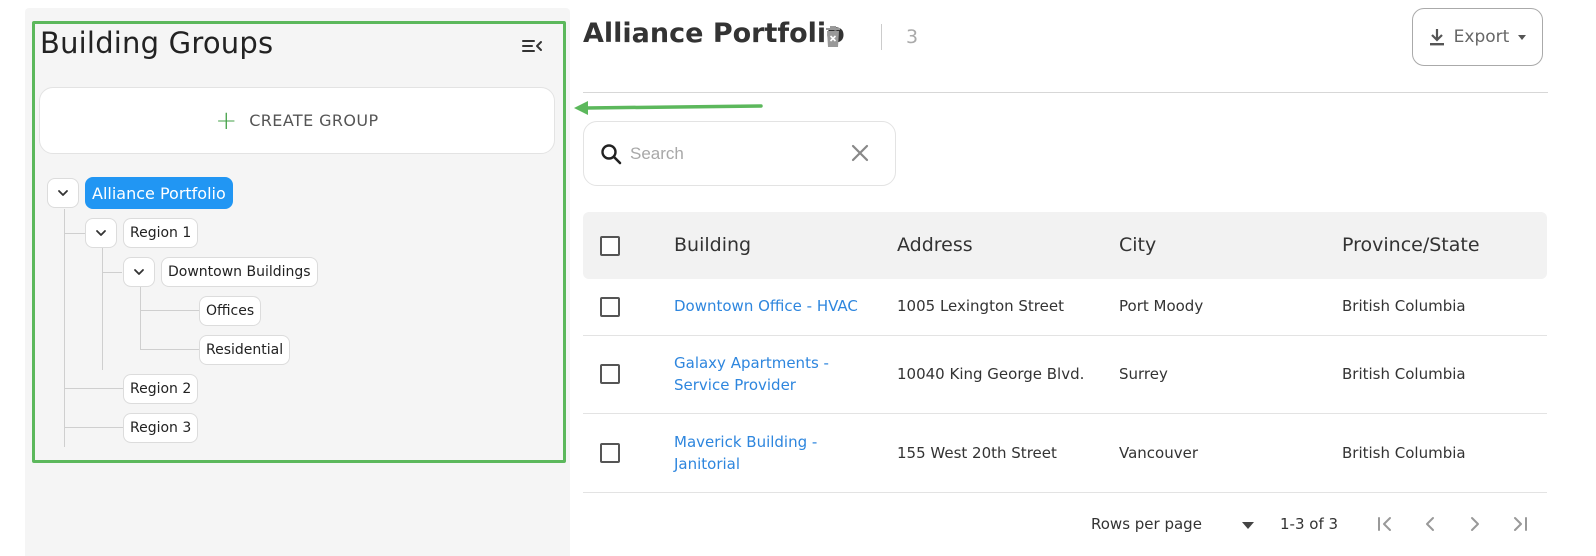 This screenshot has height=556, width=1596. I want to click on next-page-button, so click(1475, 524).